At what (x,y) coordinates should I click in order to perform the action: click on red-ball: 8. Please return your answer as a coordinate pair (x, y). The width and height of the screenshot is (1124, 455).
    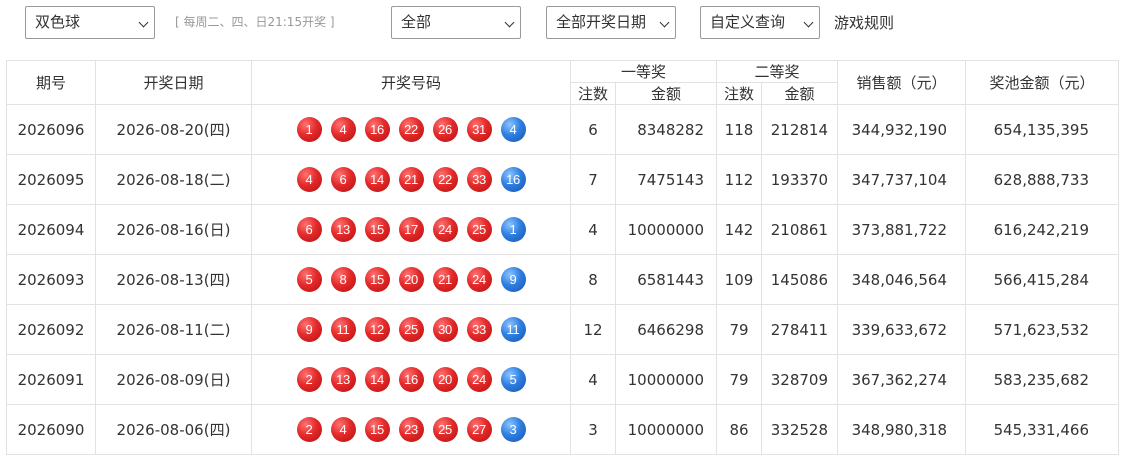
    Looking at the image, I should click on (343, 279).